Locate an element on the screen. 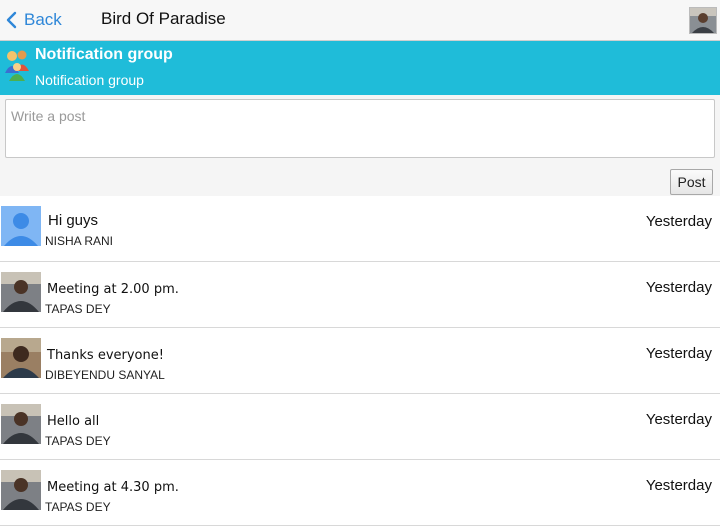 The image size is (720, 526). back-button: Back is located at coordinates (33, 20).